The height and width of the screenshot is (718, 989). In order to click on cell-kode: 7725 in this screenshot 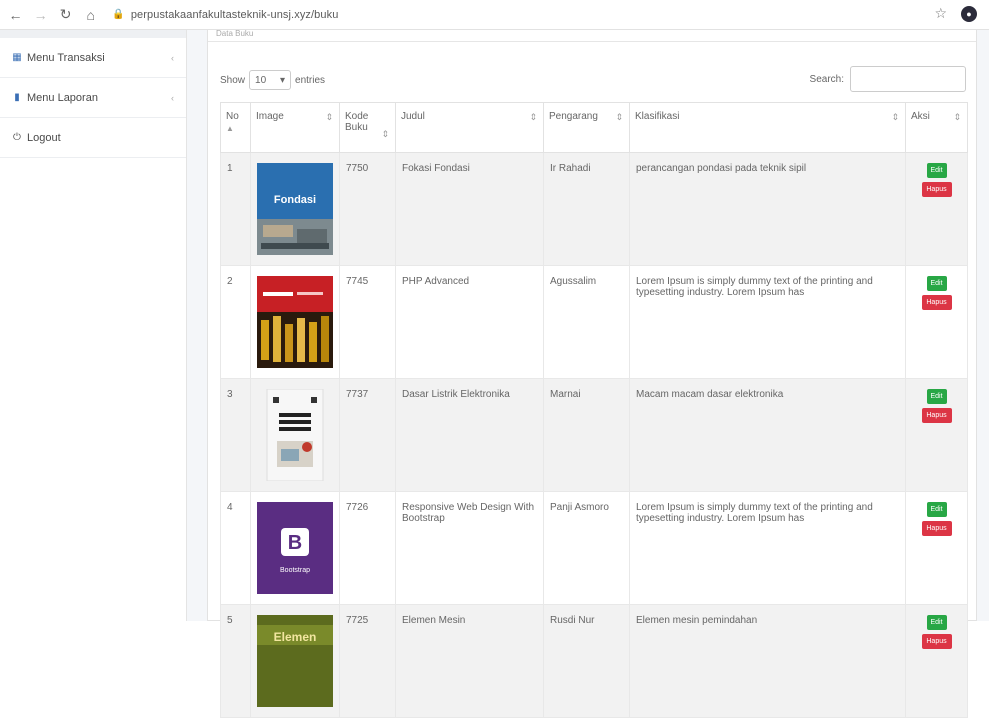, I will do `click(367, 661)`.